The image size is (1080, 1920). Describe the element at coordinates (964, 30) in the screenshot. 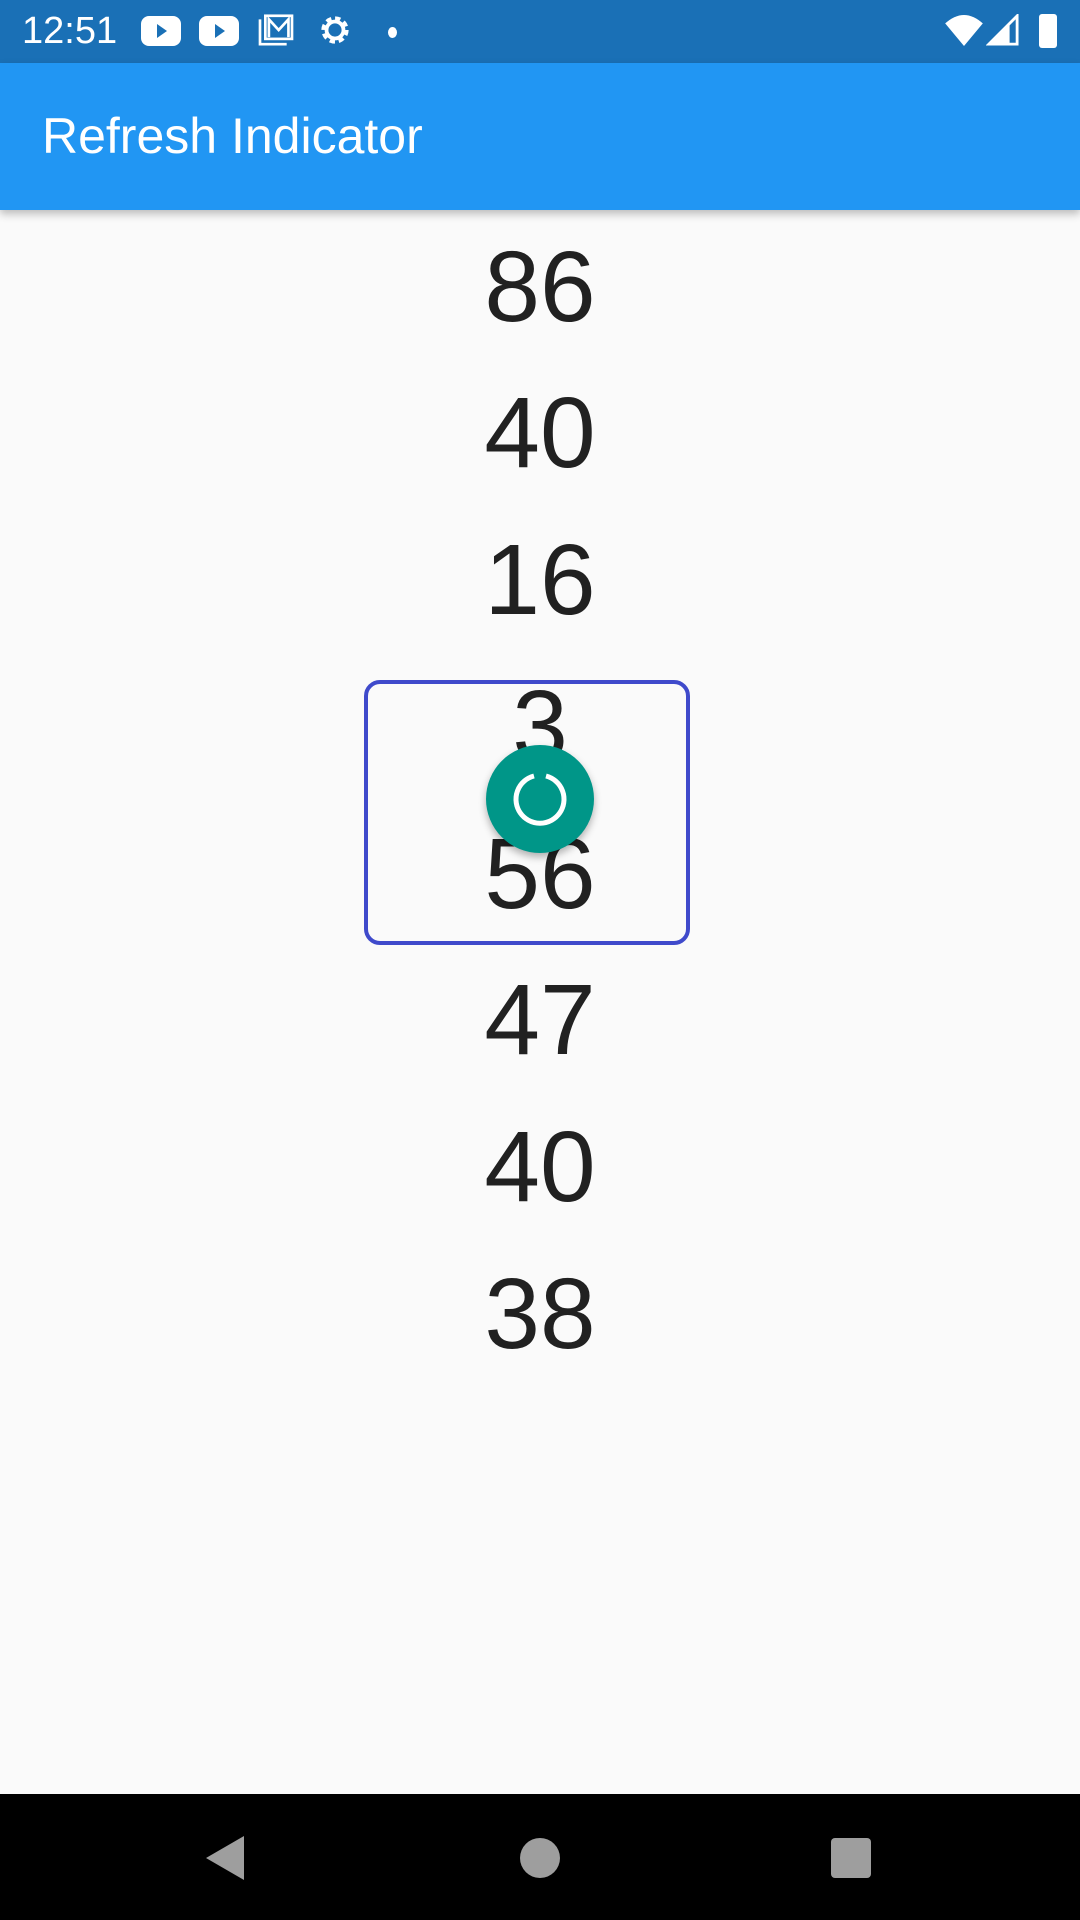

I see `wifi-icon` at that location.